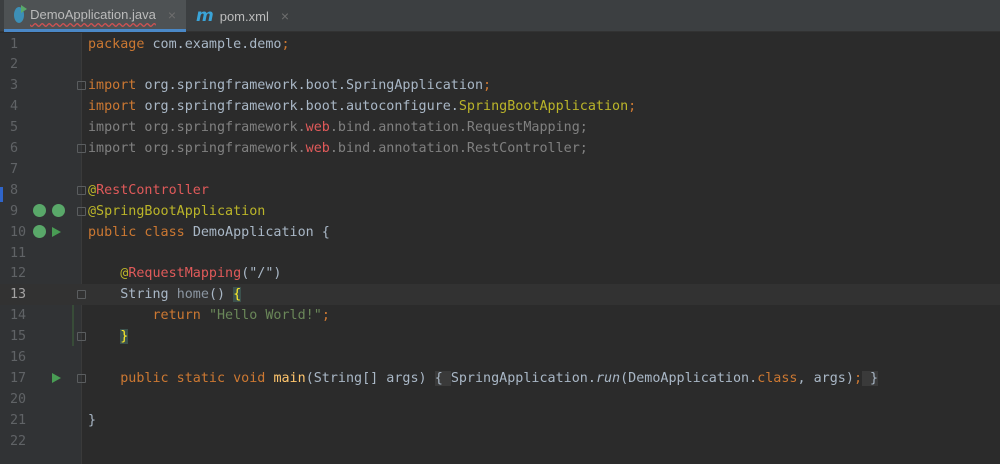  I want to click on code-token: DemoApplication {, so click(261, 232).